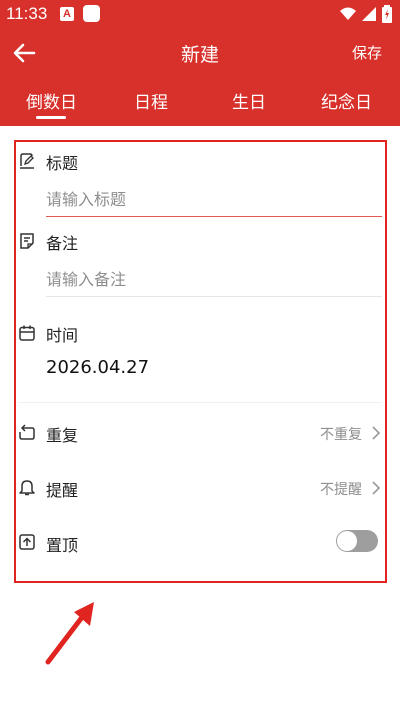 This screenshot has height=711, width=400. Describe the element at coordinates (249, 100) in the screenshot. I see `tab-birthday: 生日` at that location.